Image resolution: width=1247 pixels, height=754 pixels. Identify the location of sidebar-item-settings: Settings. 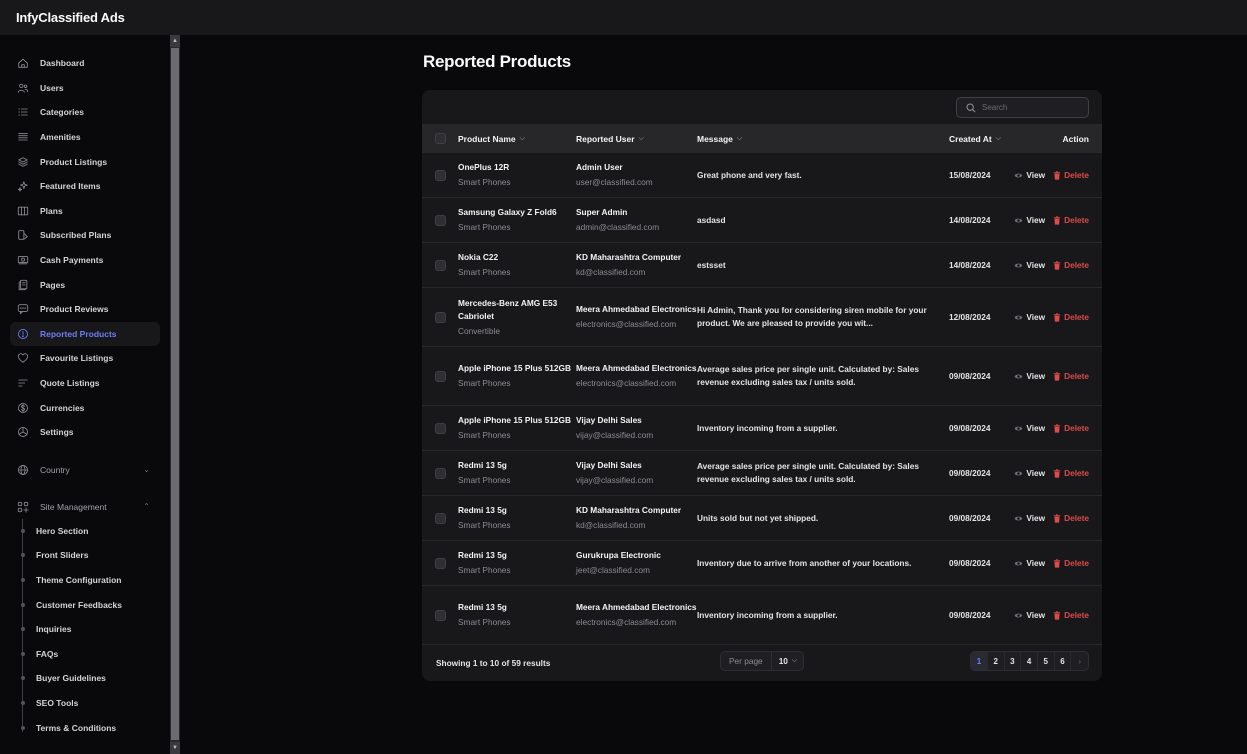
(85, 432).